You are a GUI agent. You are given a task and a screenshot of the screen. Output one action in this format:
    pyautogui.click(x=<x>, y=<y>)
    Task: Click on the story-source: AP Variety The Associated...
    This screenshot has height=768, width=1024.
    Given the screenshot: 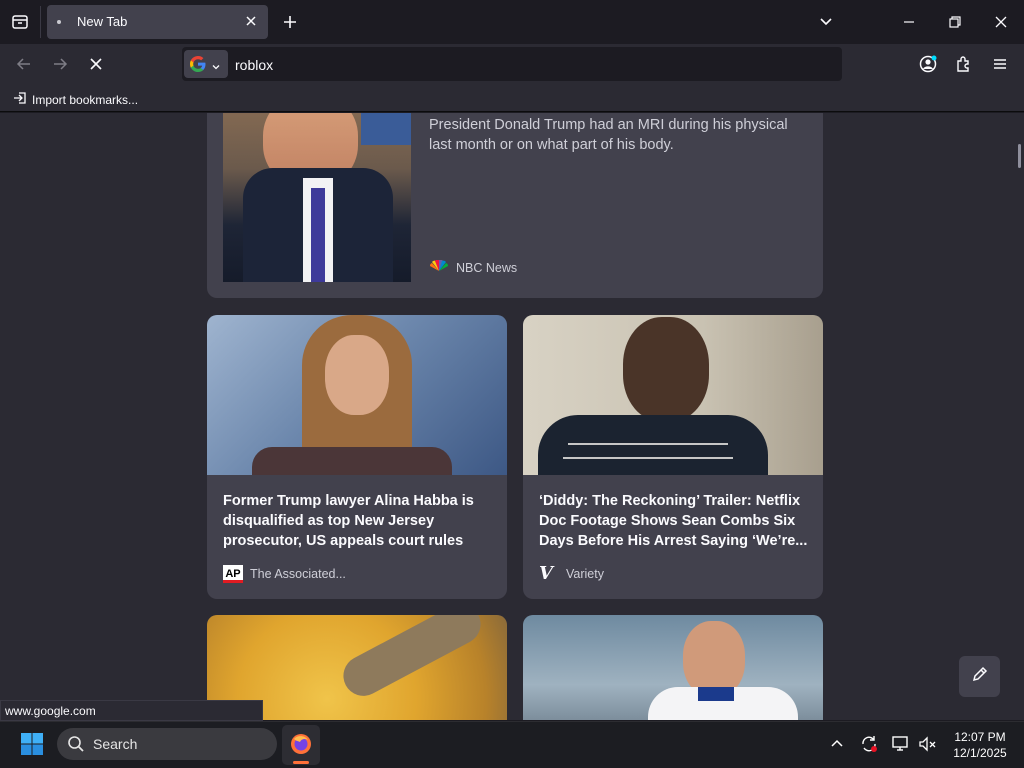 What is the action you would take?
    pyautogui.click(x=284, y=574)
    